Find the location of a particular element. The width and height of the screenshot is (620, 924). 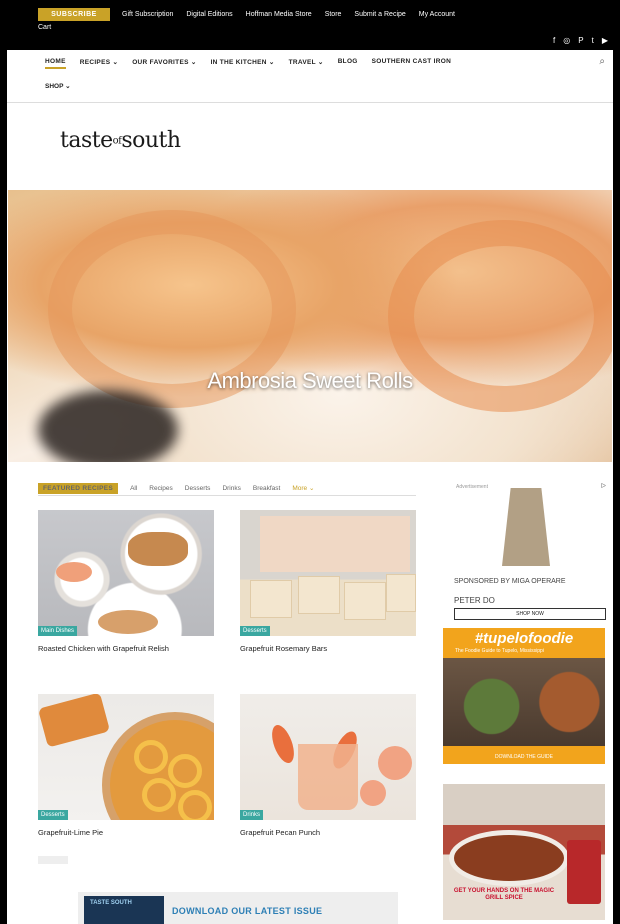

tab-drinks: Drinks is located at coordinates (231, 488).